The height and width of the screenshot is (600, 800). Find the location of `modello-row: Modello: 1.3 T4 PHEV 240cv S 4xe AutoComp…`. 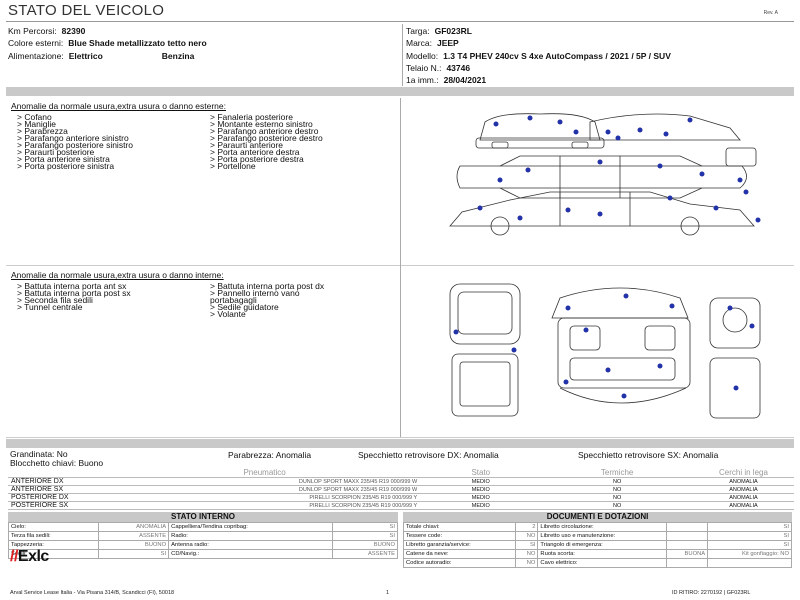

modello-row: Modello: 1.3 T4 PHEV 240cv S 4xe AutoComp… is located at coordinates (600, 56).